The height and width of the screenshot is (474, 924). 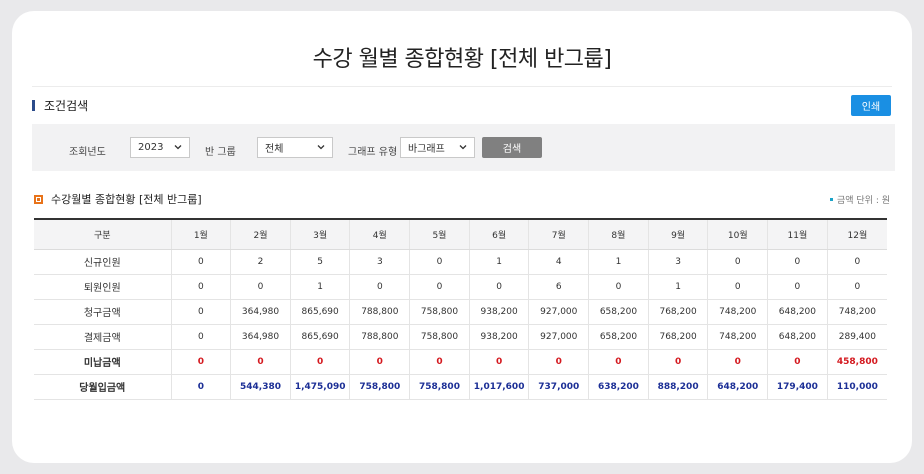 What do you see at coordinates (498, 387) in the screenshot?
I see `table-cell: 1,017,600` at bounding box center [498, 387].